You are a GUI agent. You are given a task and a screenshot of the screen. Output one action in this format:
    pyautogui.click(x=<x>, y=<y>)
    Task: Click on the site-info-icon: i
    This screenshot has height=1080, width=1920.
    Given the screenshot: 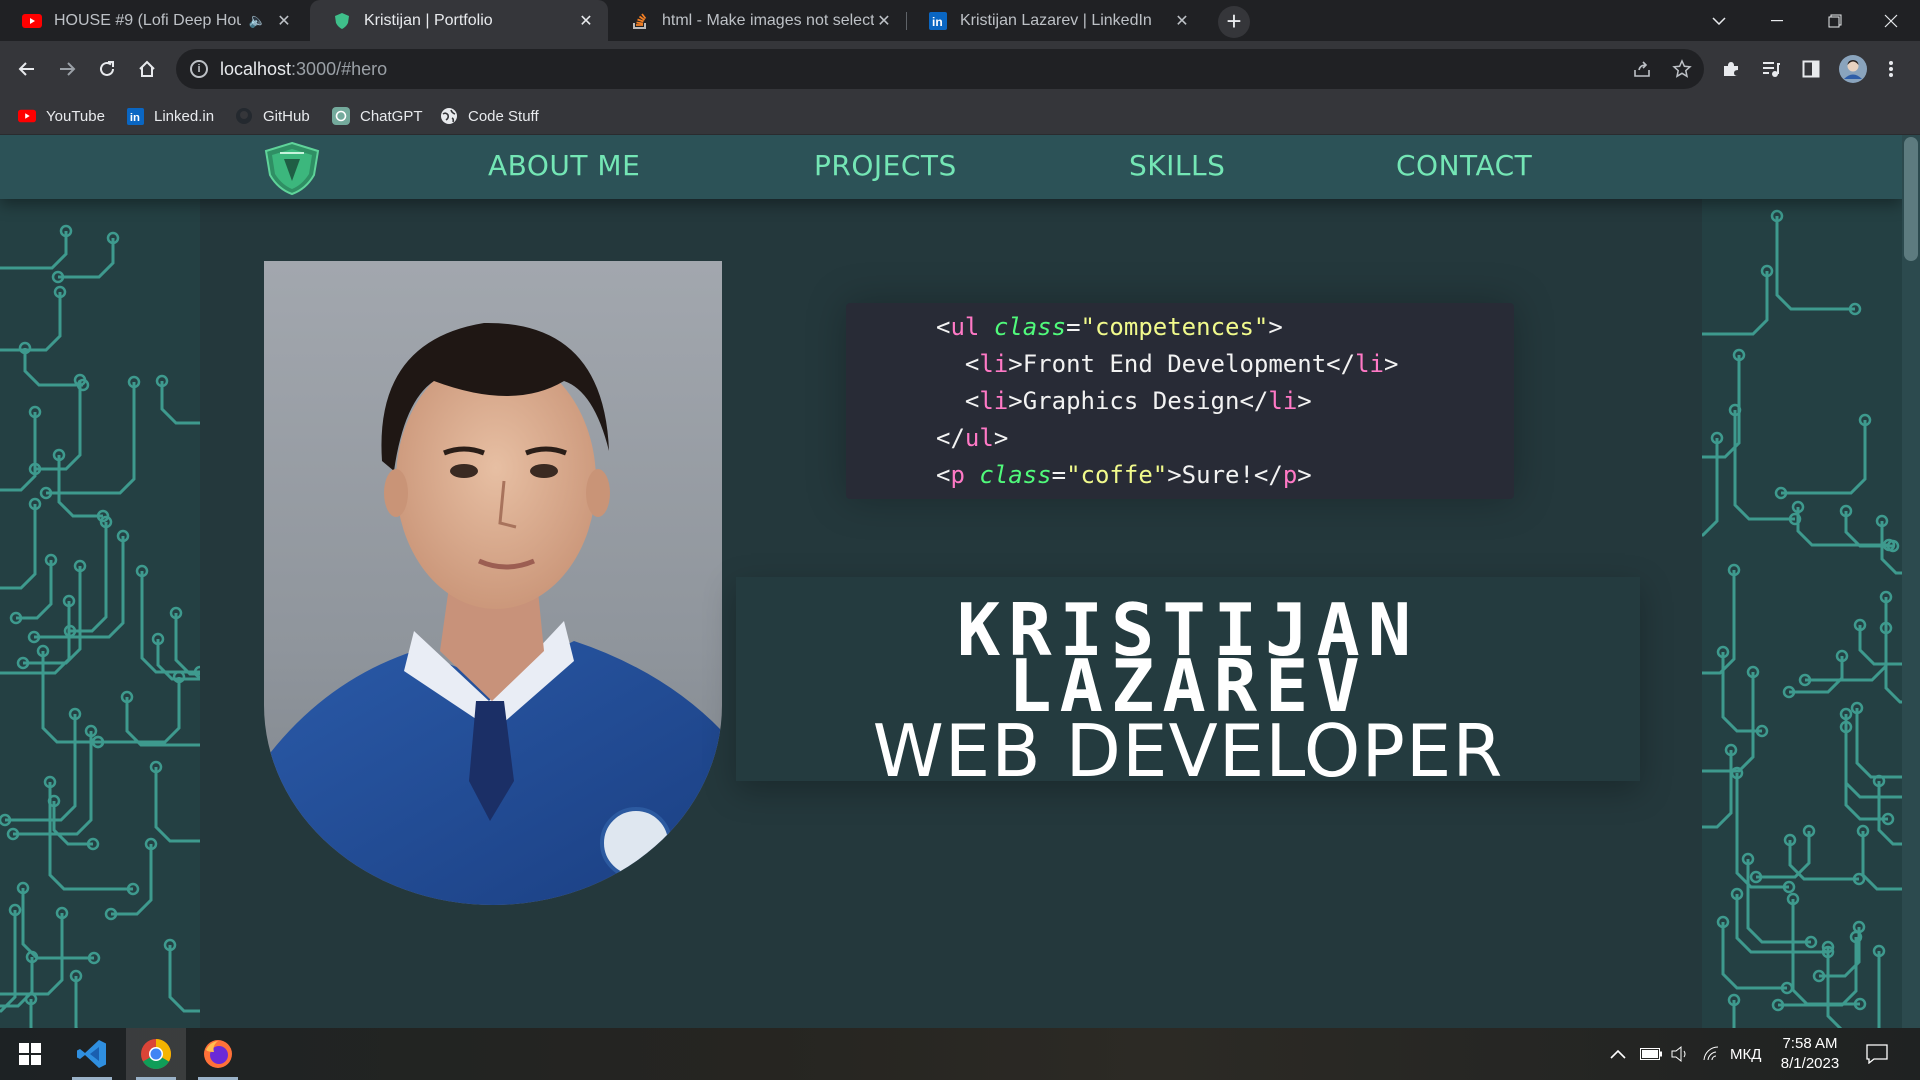 What is the action you would take?
    pyautogui.click(x=199, y=69)
    